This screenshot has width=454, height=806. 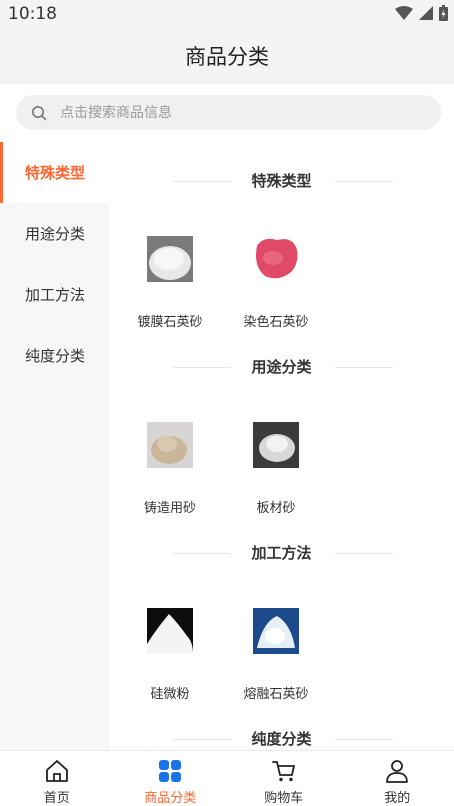 I want to click on sidebar-item-purity: 纯度分类, so click(x=54, y=355).